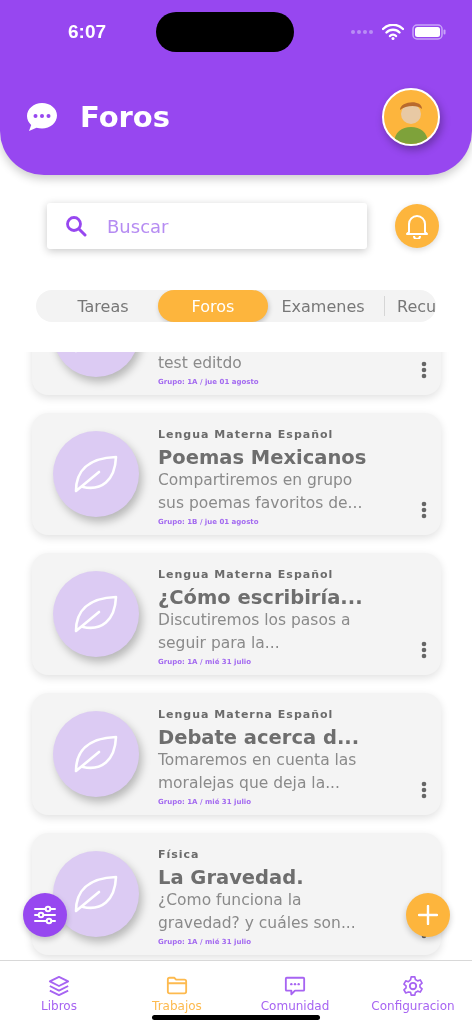 This screenshot has width=472, height=1024. I want to click on nav-item: Configuracion, so click(413, 994).